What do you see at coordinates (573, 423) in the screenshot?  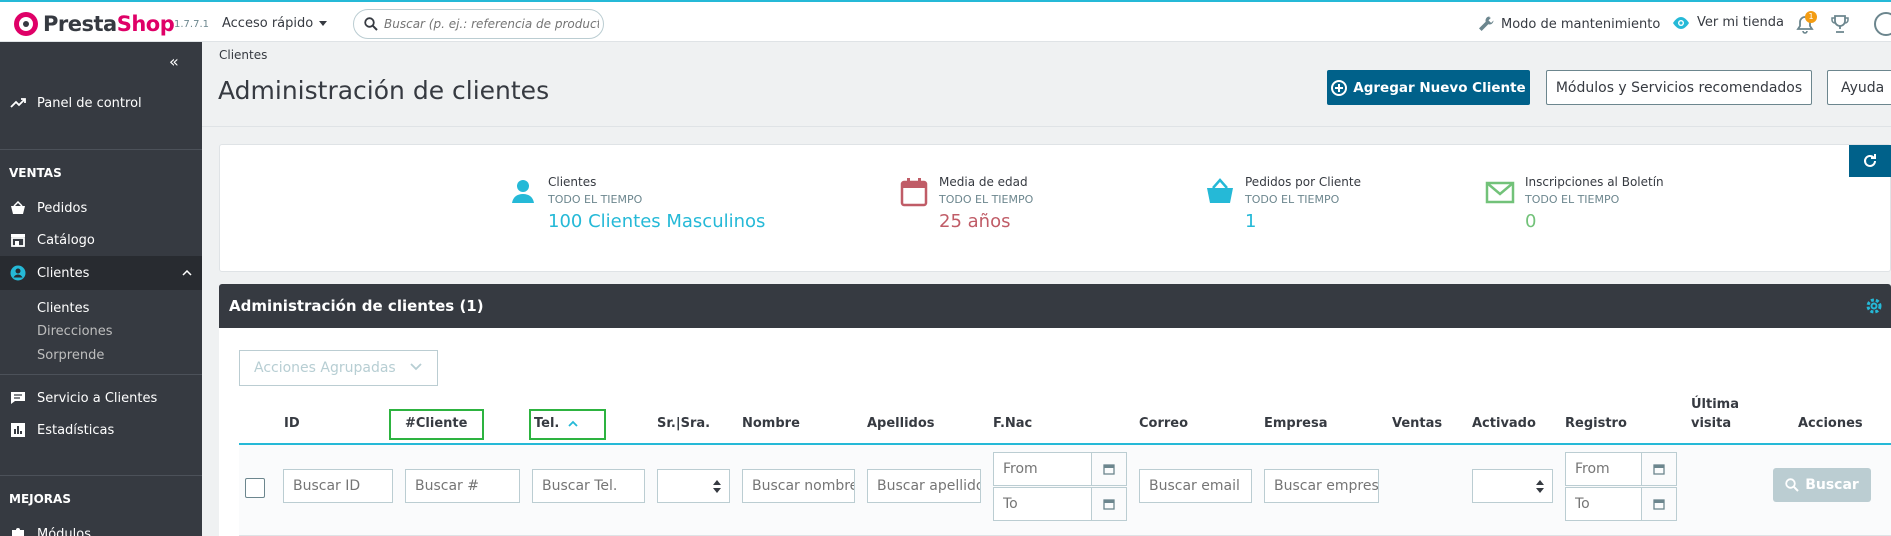 I see `sort-ascending-icon` at bounding box center [573, 423].